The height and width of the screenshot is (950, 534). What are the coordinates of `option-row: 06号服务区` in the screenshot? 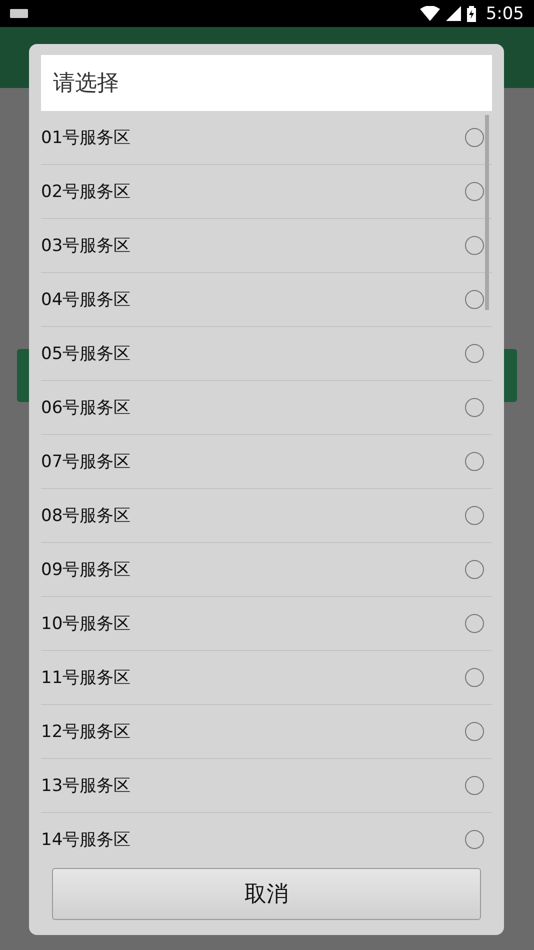 It's located at (266, 408).